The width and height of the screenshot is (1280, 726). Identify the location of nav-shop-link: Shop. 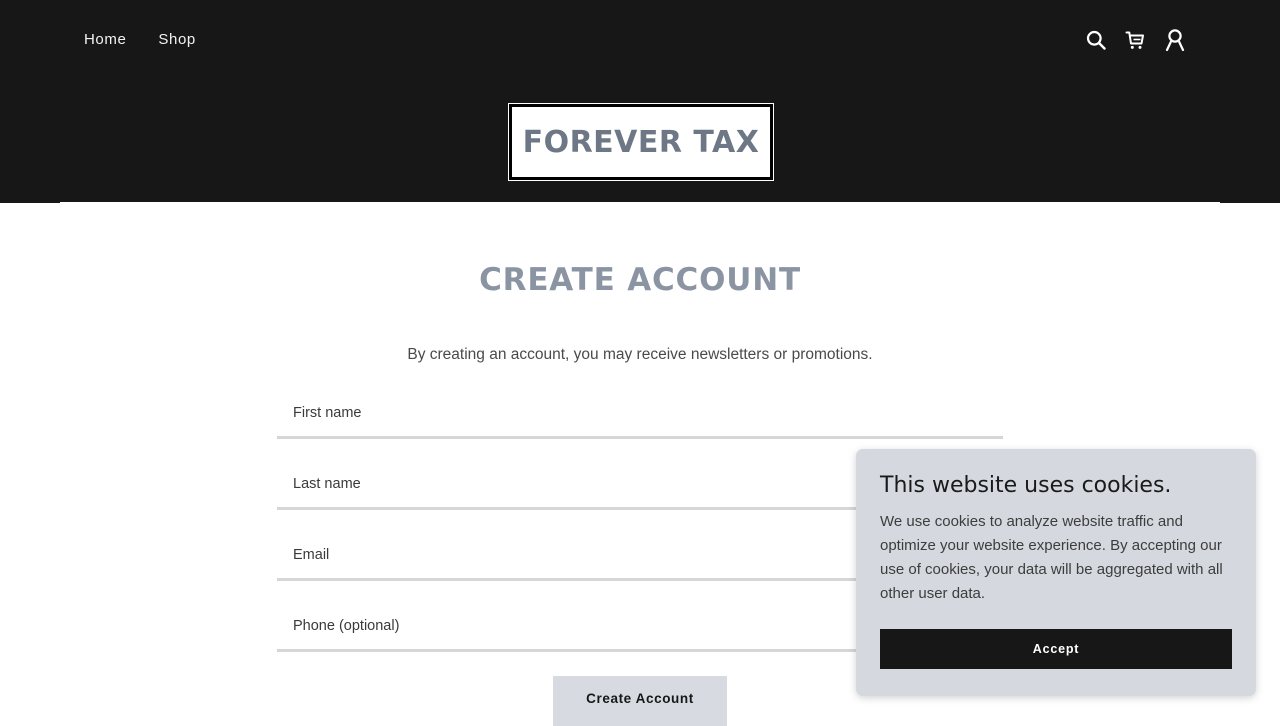
(176, 39).